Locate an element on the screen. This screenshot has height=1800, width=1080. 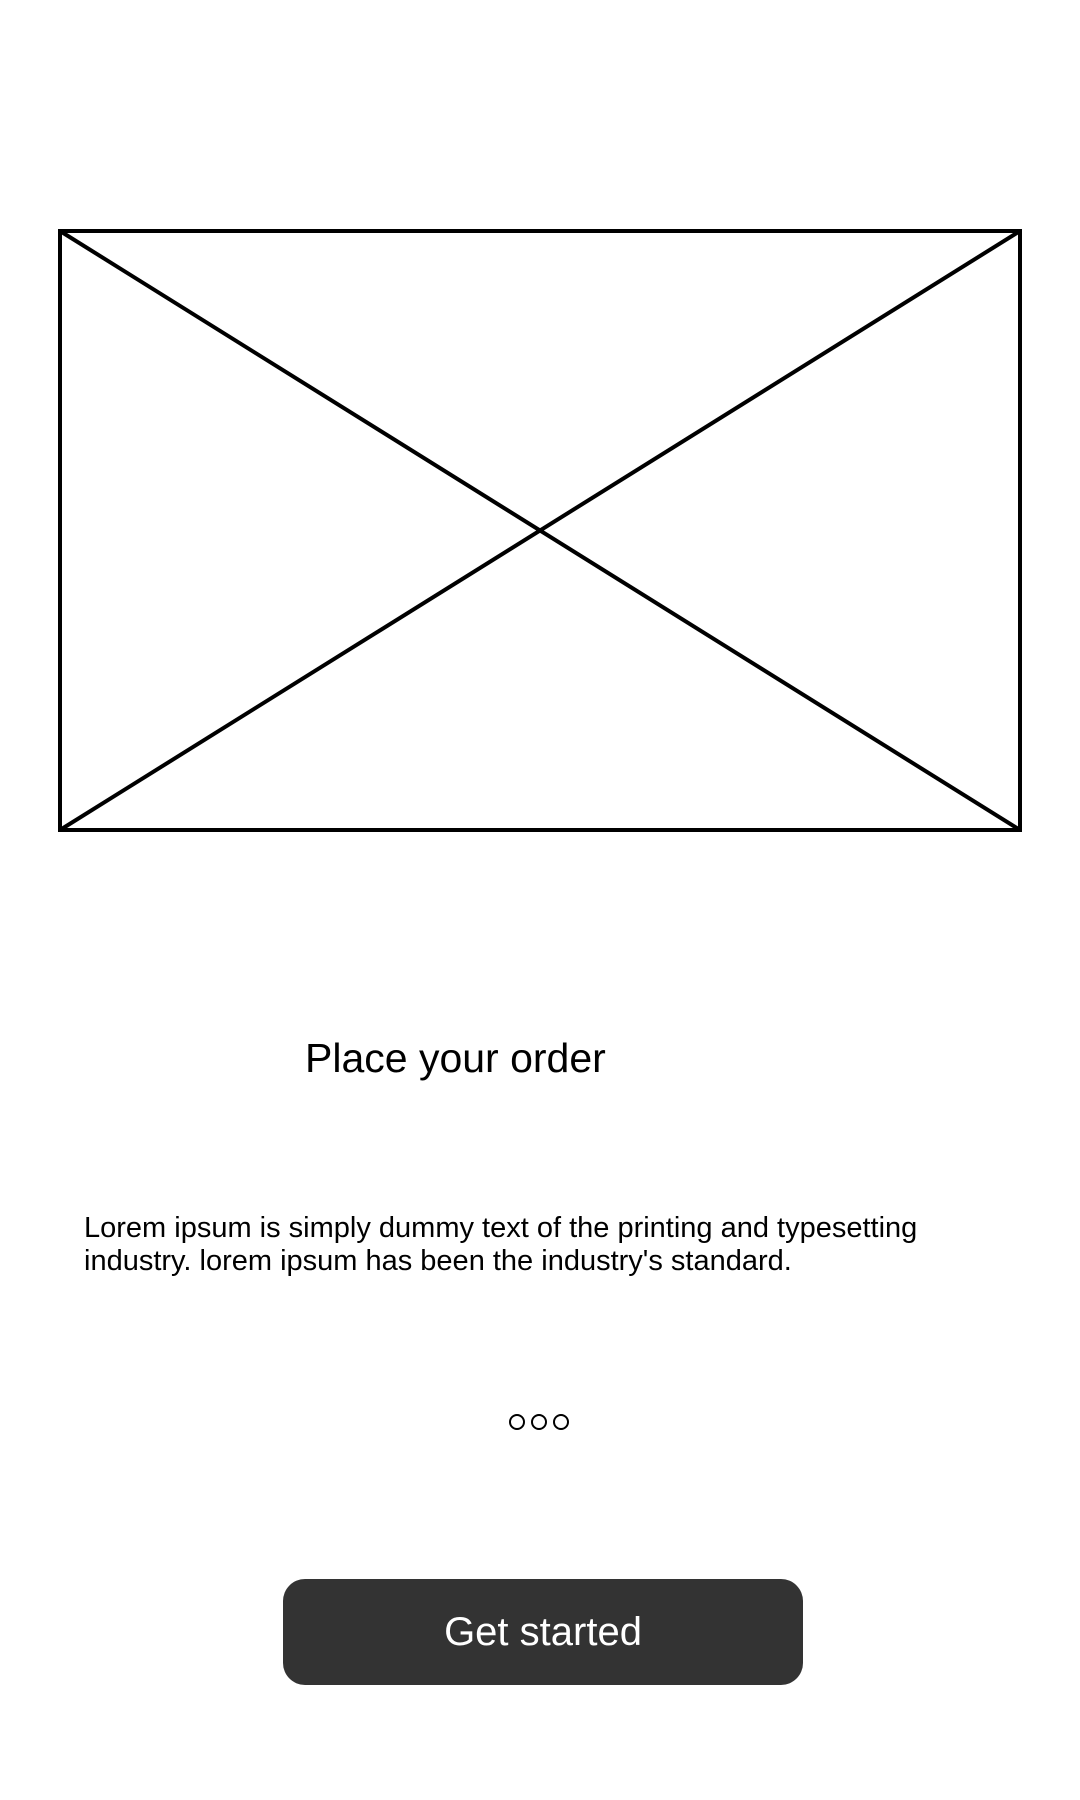
page-title: Place your order is located at coordinates (455, 1058).